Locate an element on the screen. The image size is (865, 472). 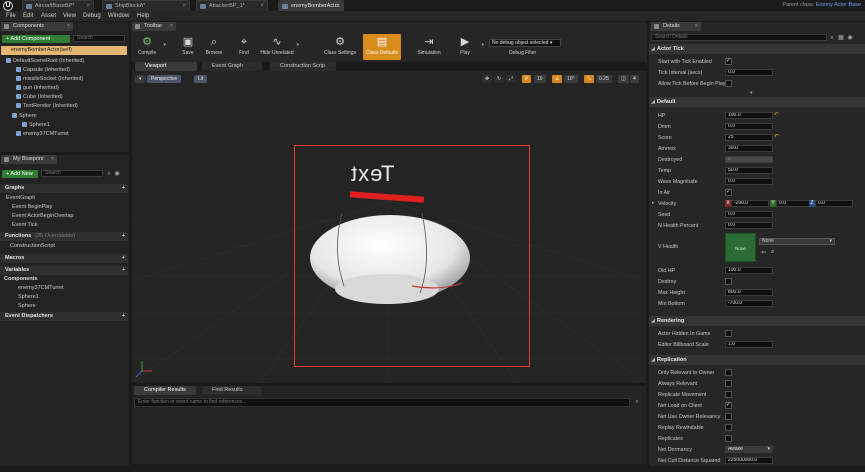
camera-speed-value: 4 is located at coordinates (634, 79).